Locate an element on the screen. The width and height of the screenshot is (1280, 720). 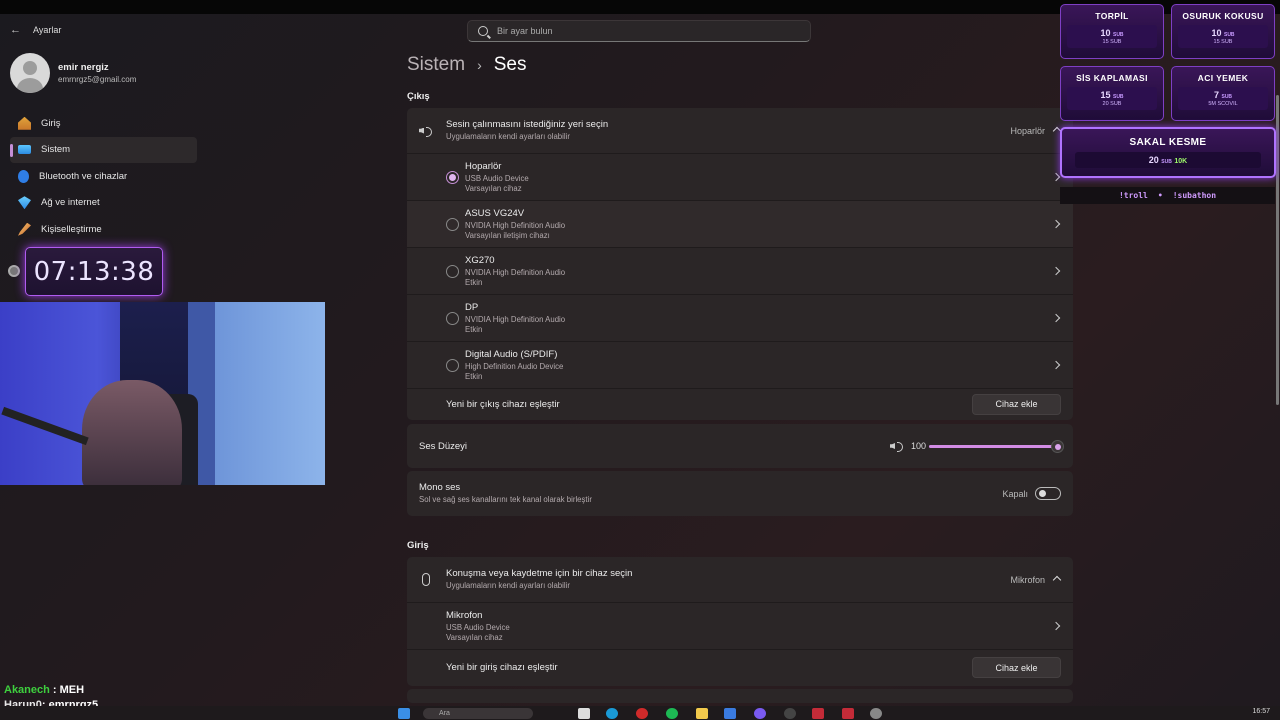
volume-slider-fill is located at coordinates (993, 446).